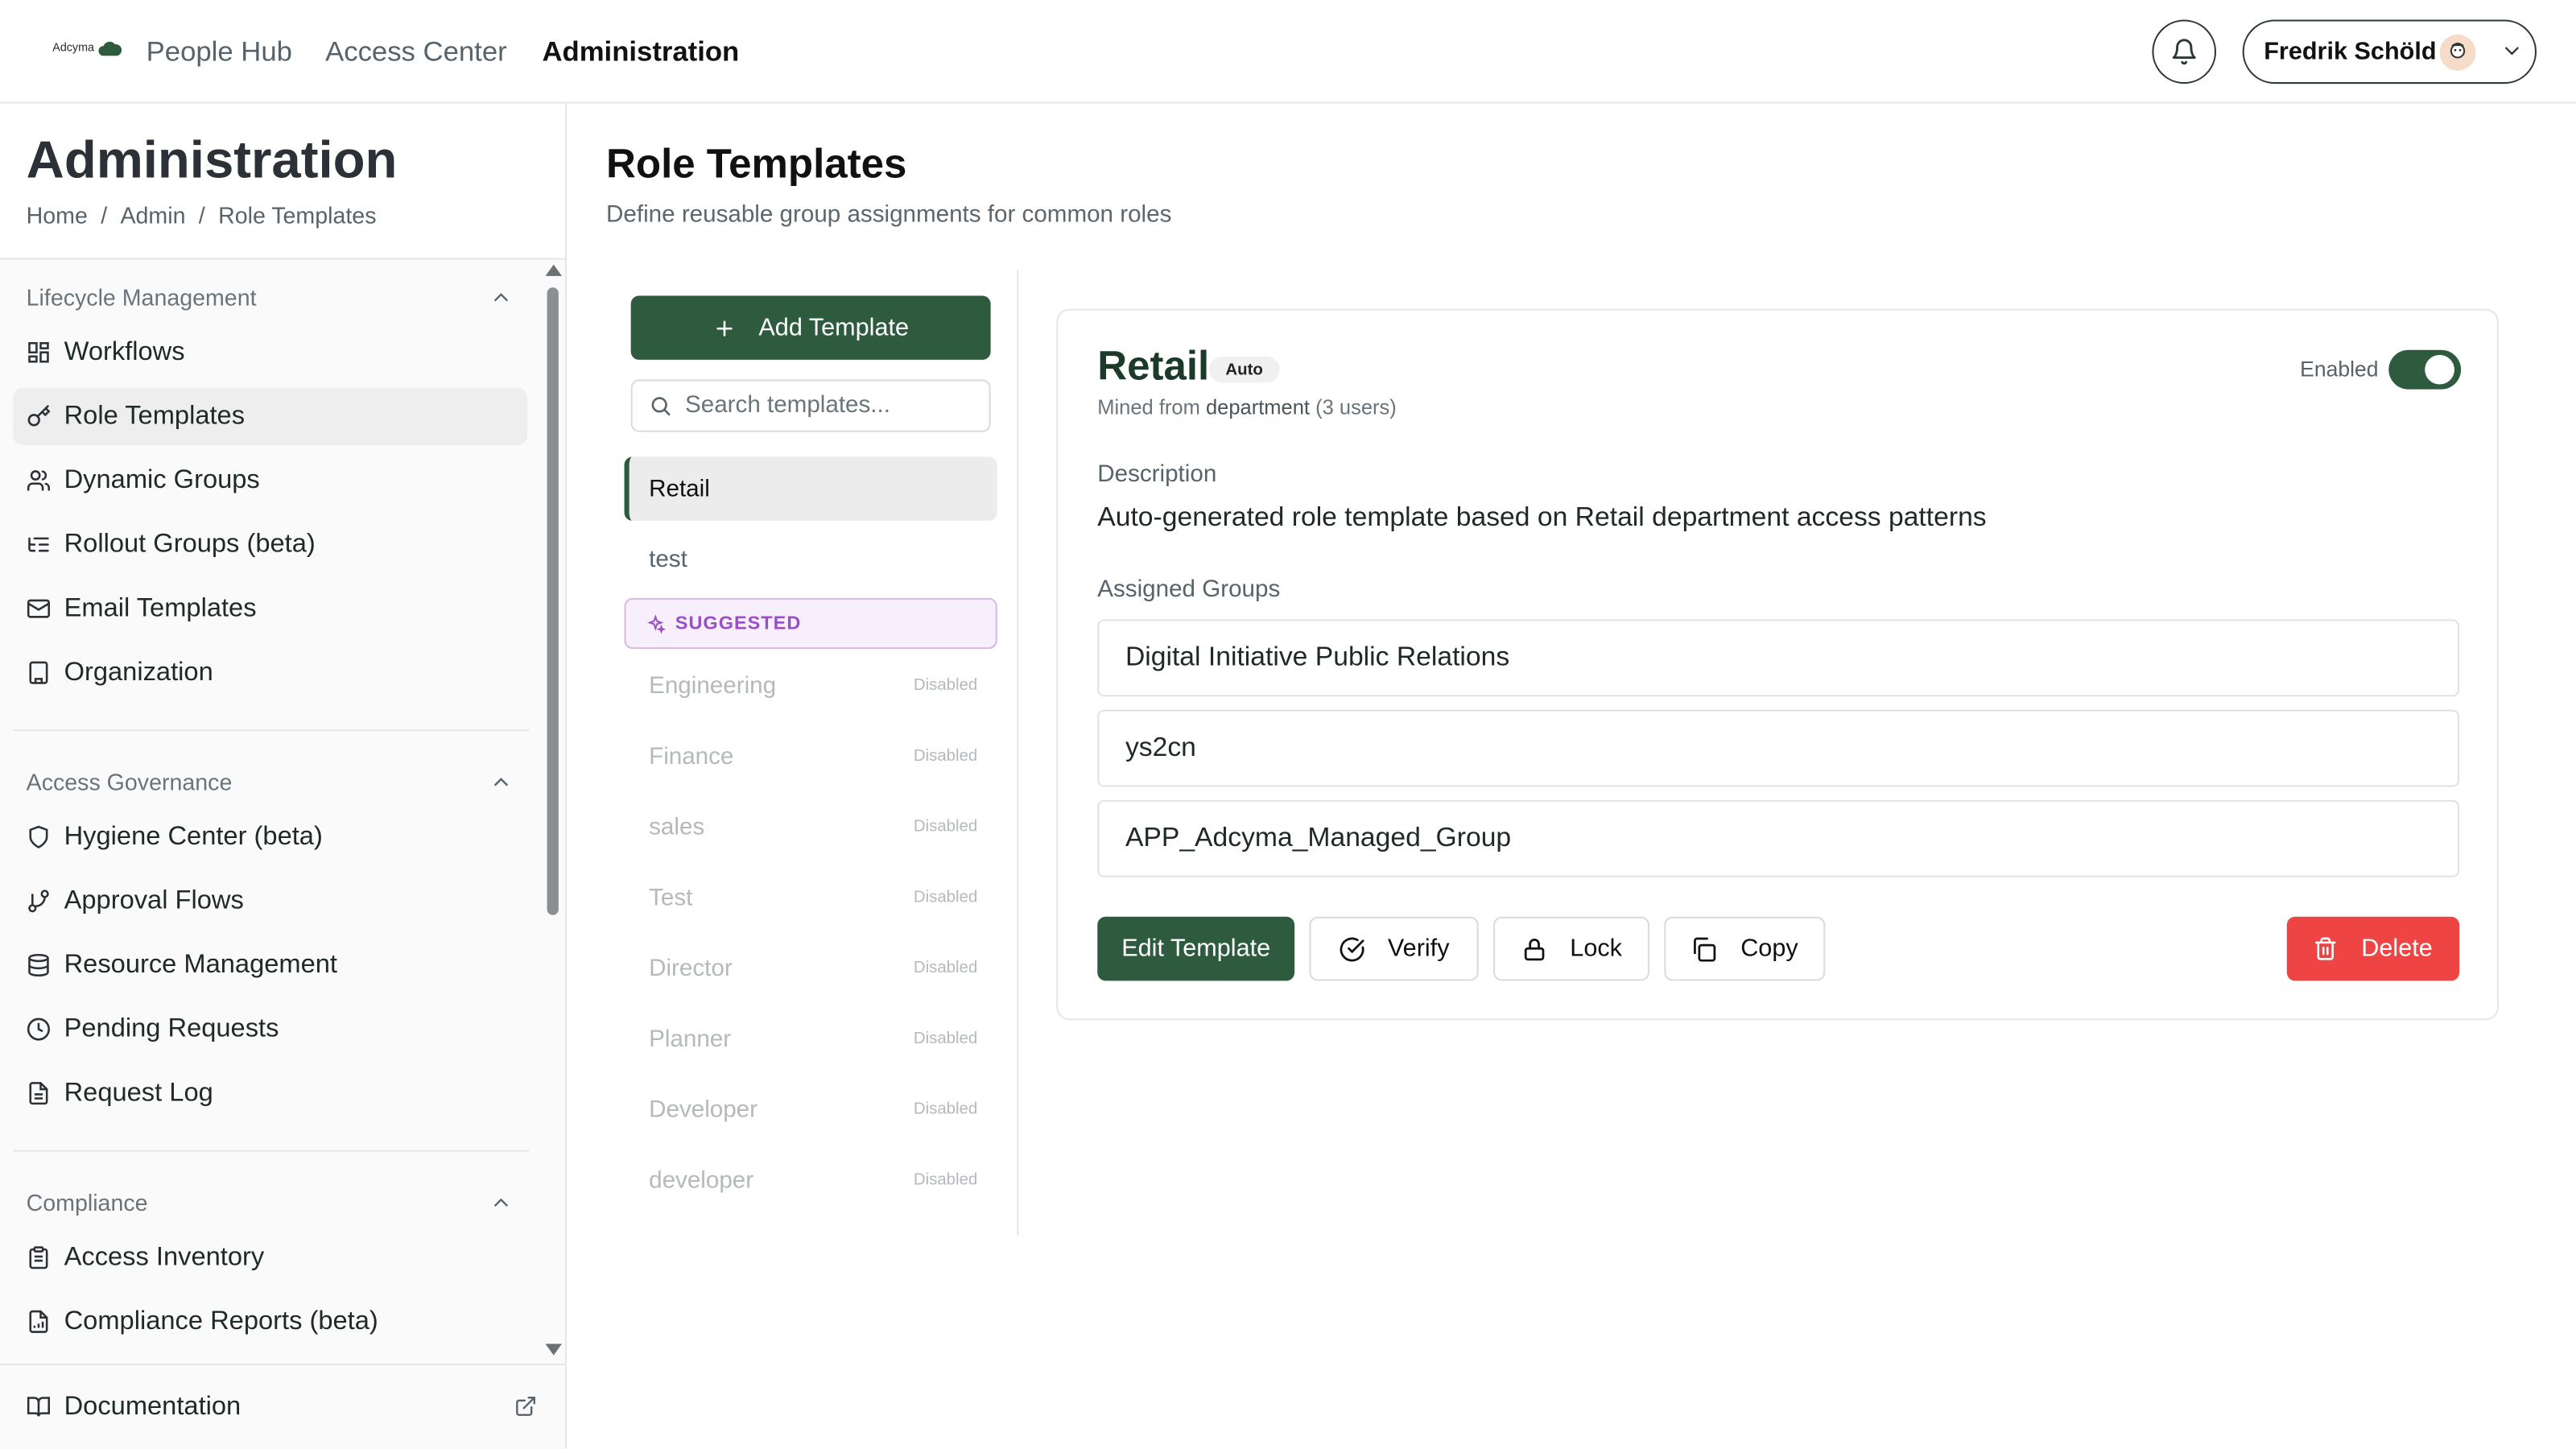  I want to click on bell-icon, so click(2184, 52).